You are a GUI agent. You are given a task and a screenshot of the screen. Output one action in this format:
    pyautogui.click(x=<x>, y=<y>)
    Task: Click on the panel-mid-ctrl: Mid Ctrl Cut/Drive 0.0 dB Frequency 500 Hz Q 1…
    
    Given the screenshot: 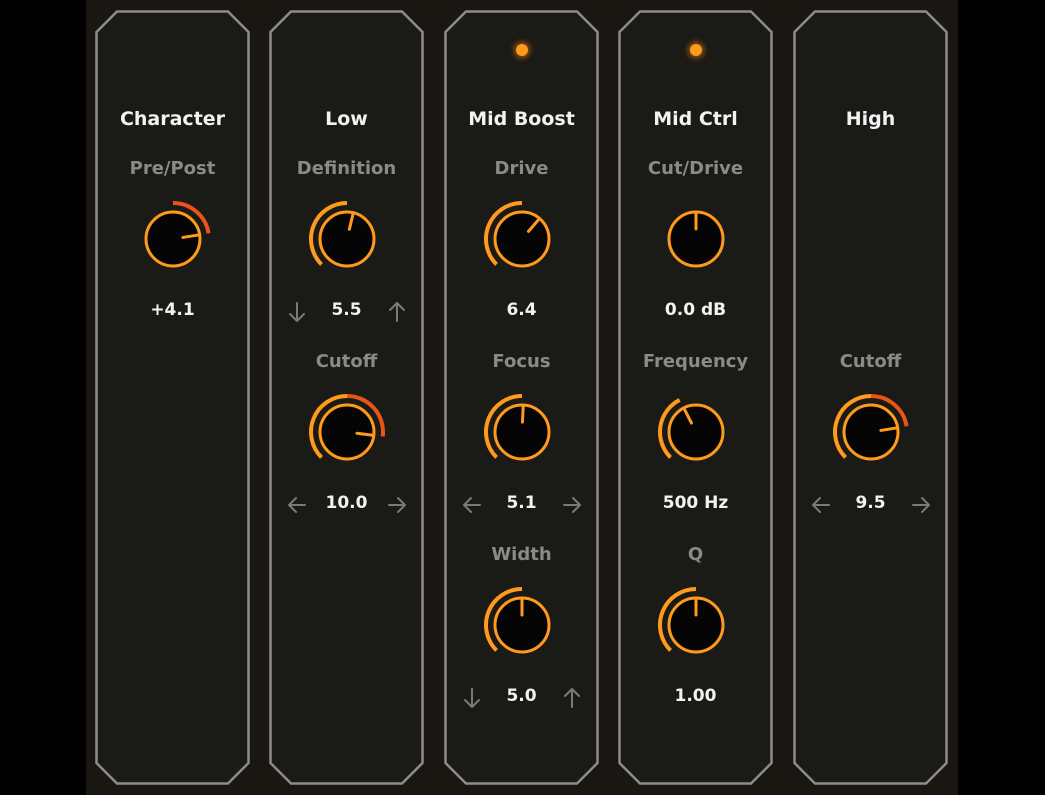 What is the action you would take?
    pyautogui.click(x=695, y=397)
    